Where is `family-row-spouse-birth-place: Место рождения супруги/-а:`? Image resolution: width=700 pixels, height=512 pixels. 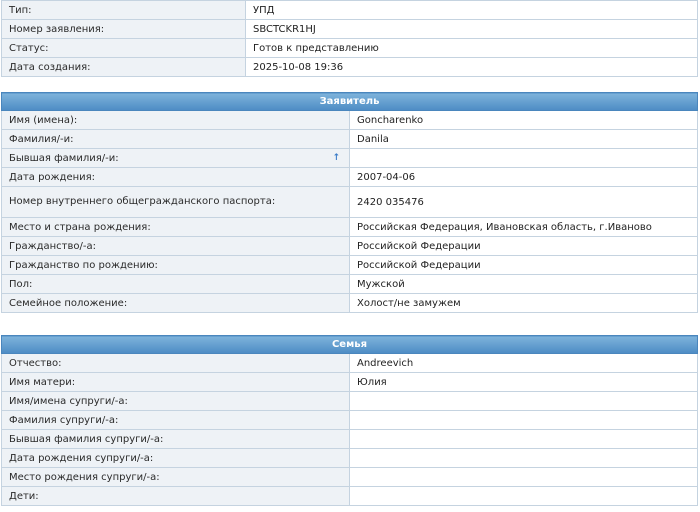
family-row-spouse-birth-place: Место рождения супруги/-а: is located at coordinates (349, 477).